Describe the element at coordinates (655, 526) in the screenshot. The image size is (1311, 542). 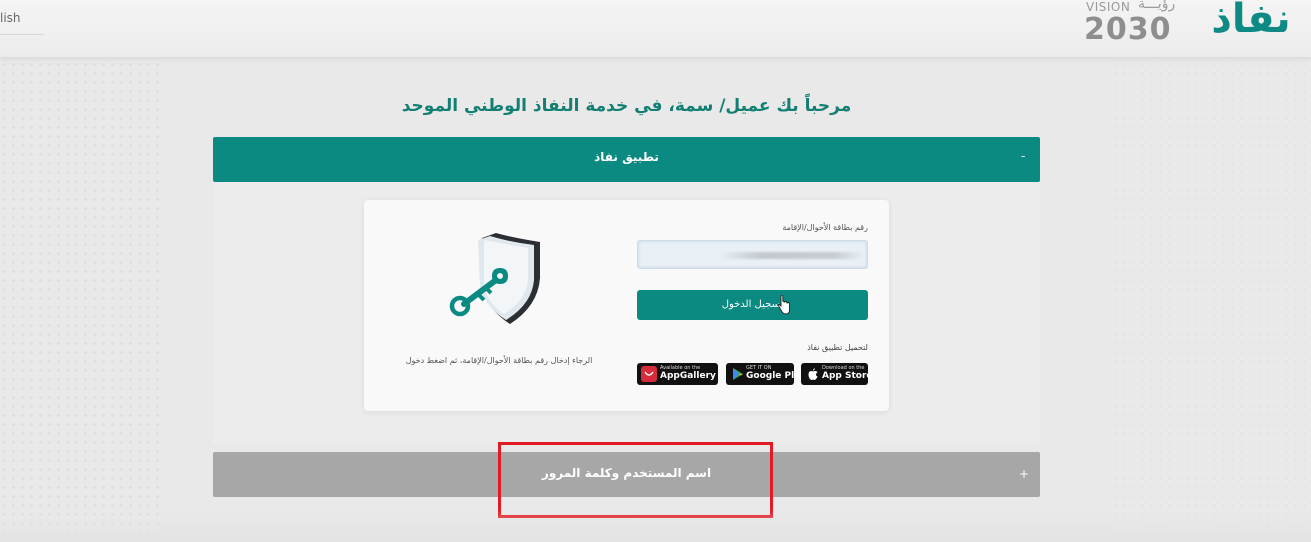
I see `bottom-shade` at that location.